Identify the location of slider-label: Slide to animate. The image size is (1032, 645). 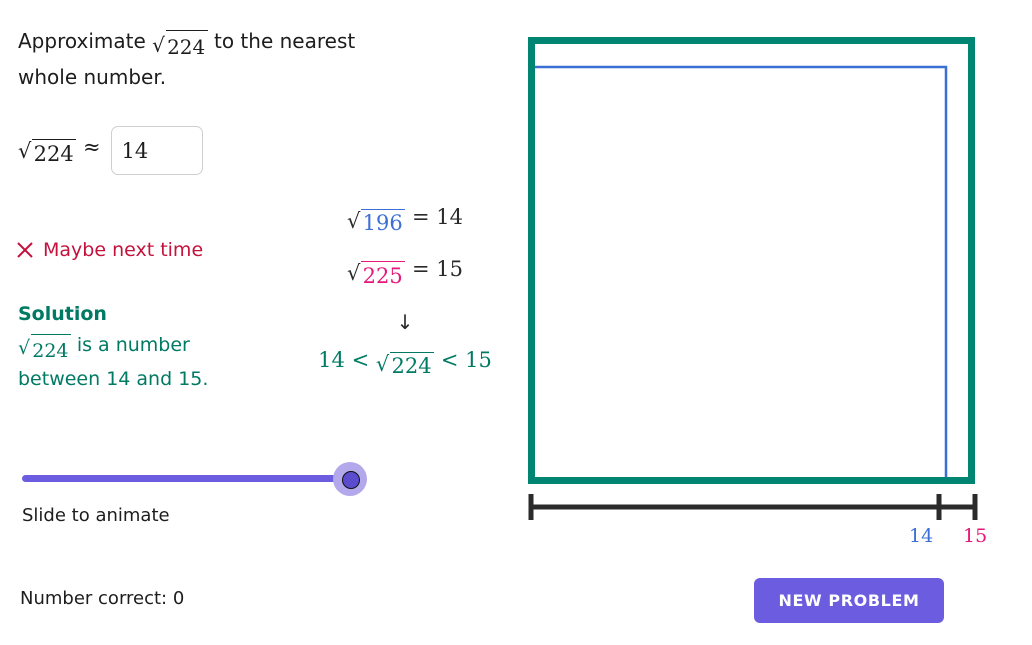
(96, 515).